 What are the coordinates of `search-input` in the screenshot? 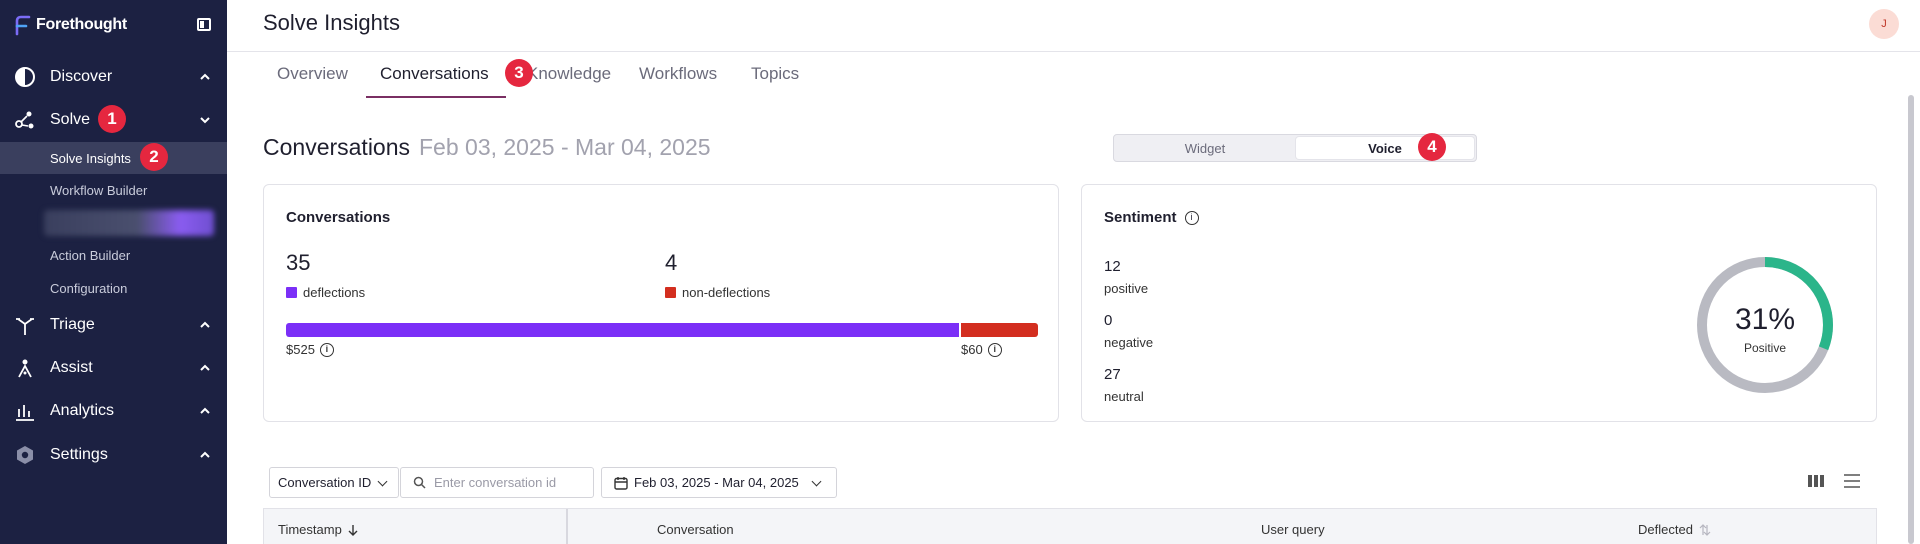 It's located at (509, 482).